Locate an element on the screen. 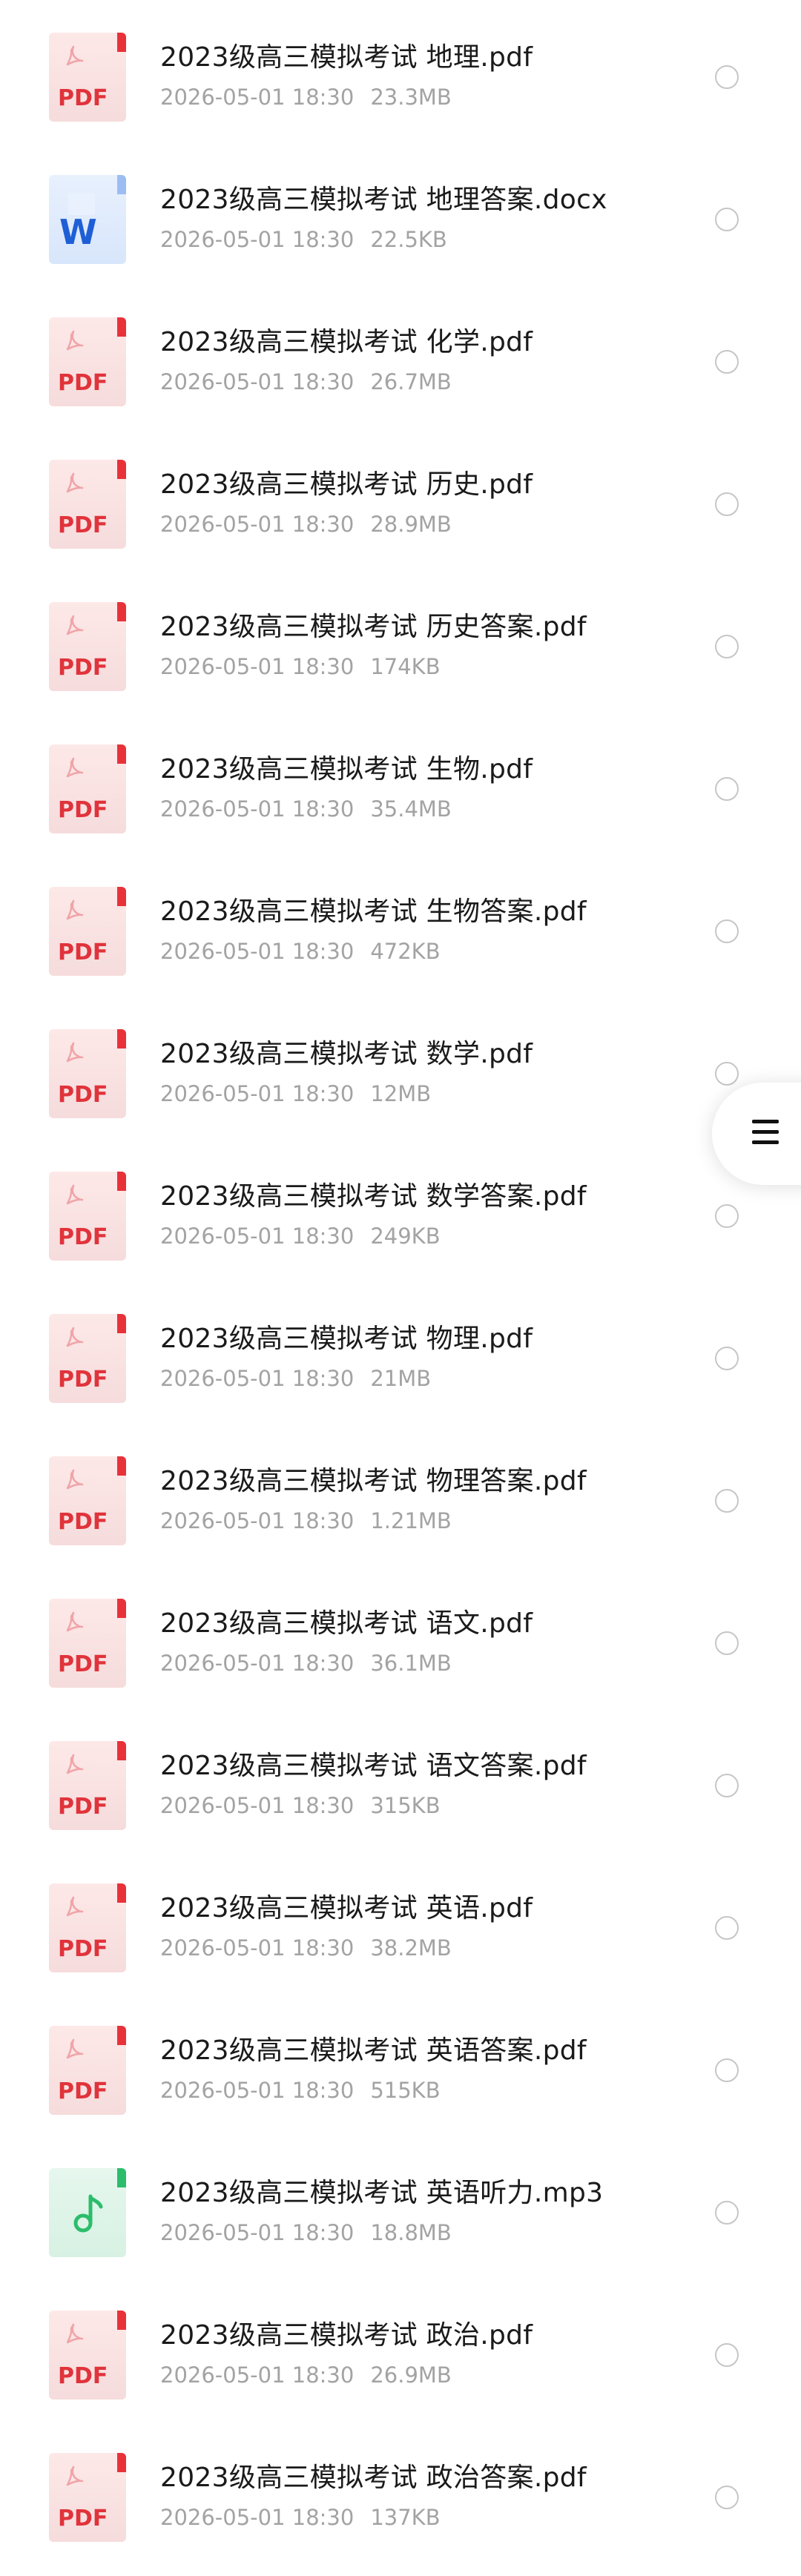 This screenshot has height=2576, width=801. file-name: 2023级高三模拟考试 语文答案.pdf is located at coordinates (373, 1766).